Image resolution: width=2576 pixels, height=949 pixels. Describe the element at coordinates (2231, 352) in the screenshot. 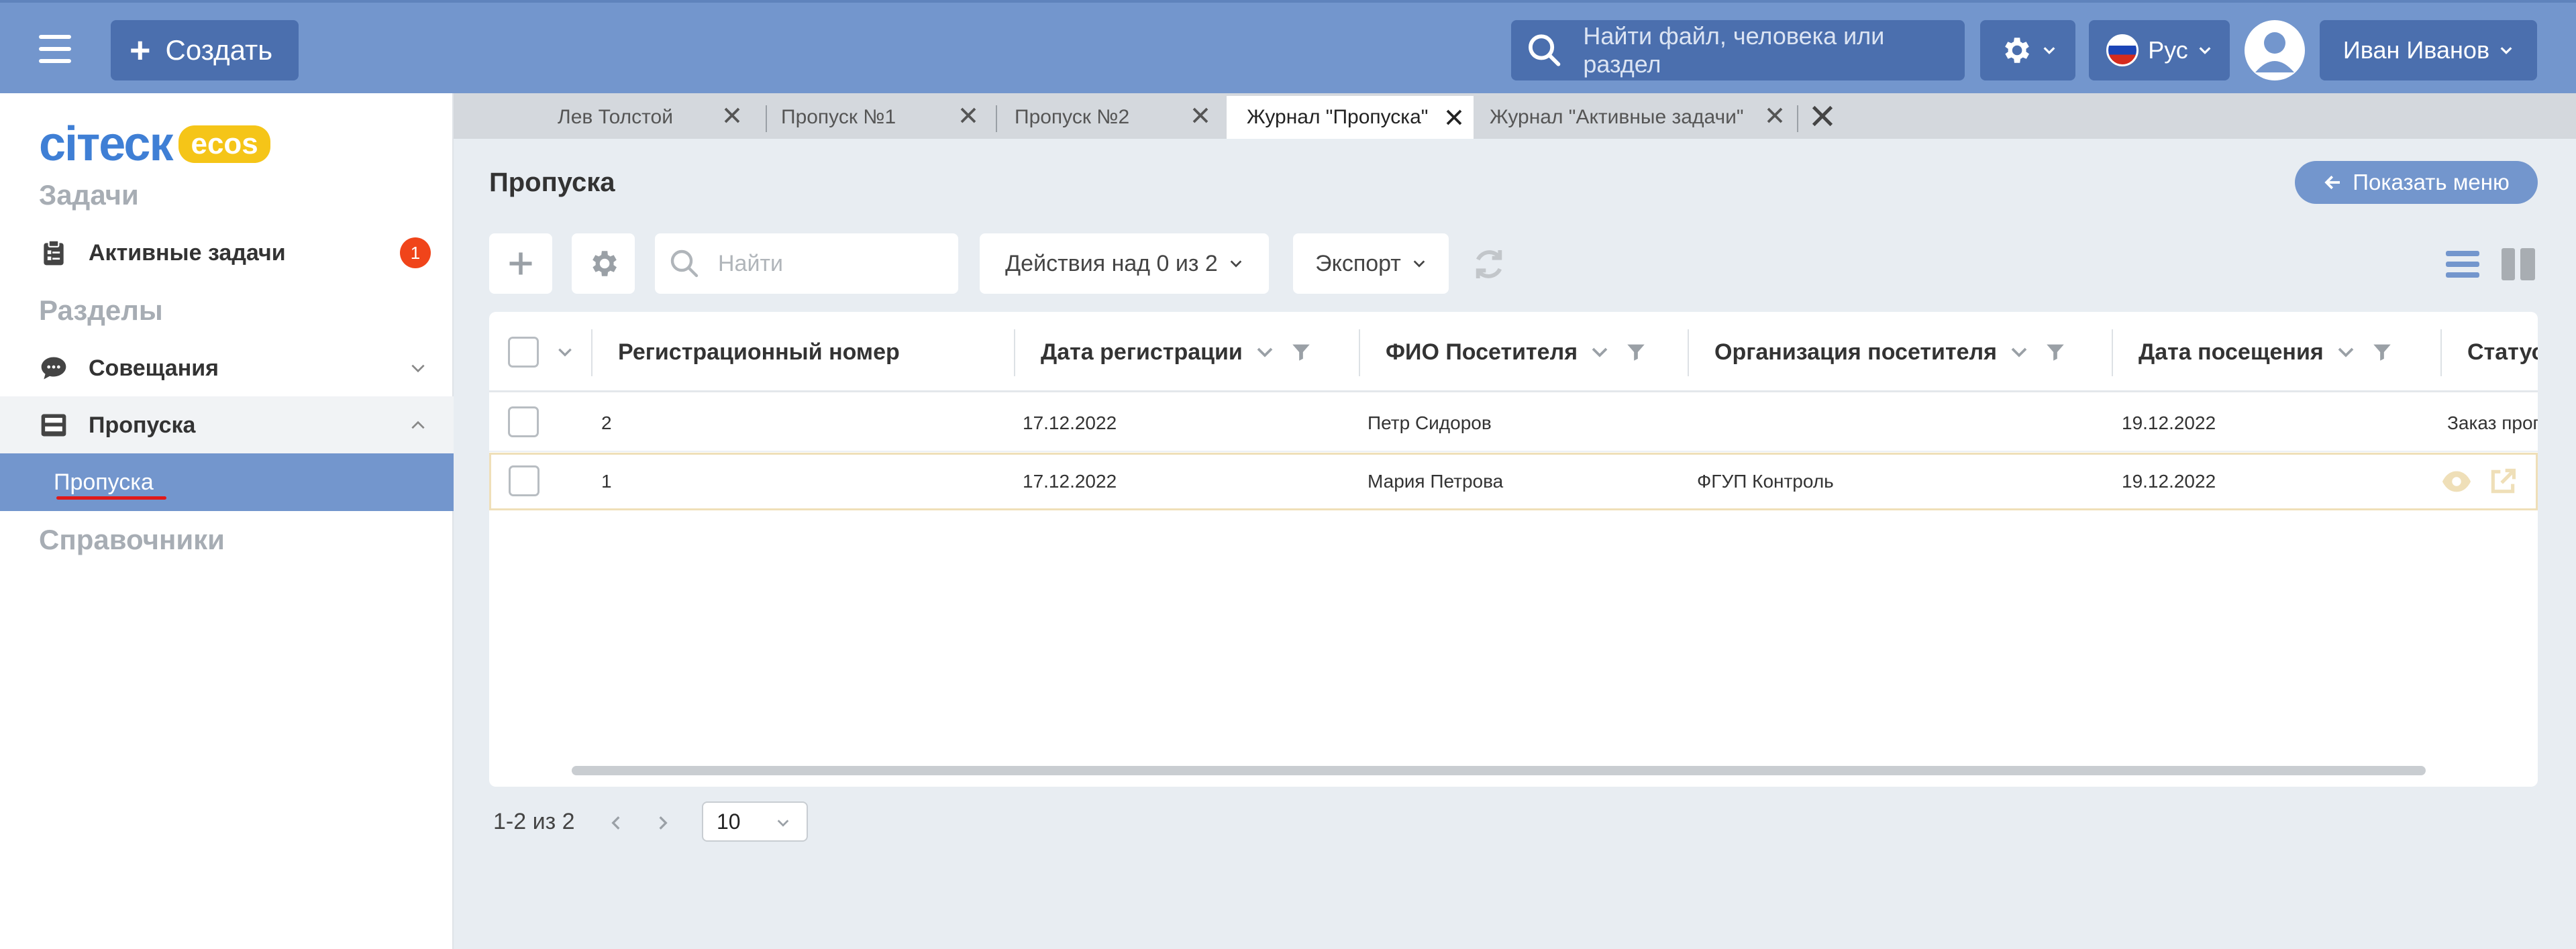

I see `column-header-label: Дата посещения` at that location.